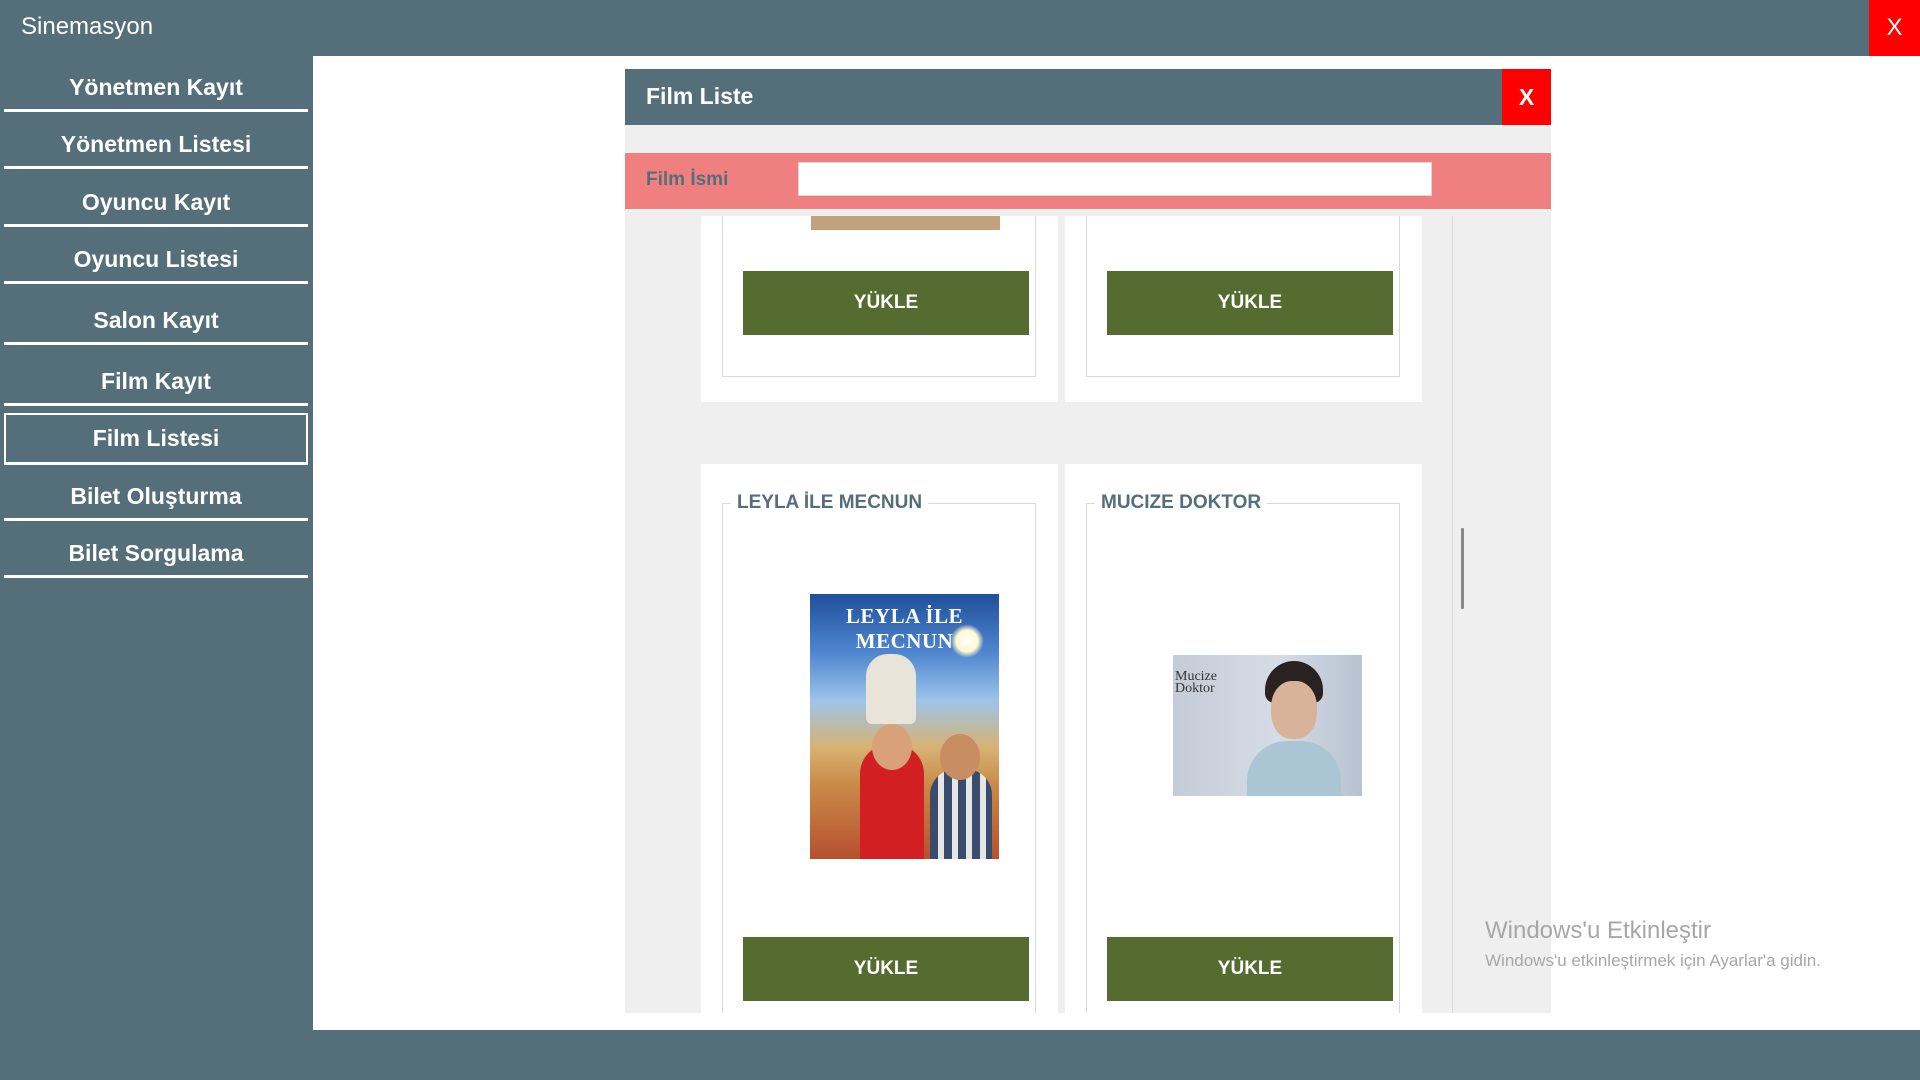  What do you see at coordinates (1267, 725) in the screenshot?
I see `film-poster: Mucize Doktor` at bounding box center [1267, 725].